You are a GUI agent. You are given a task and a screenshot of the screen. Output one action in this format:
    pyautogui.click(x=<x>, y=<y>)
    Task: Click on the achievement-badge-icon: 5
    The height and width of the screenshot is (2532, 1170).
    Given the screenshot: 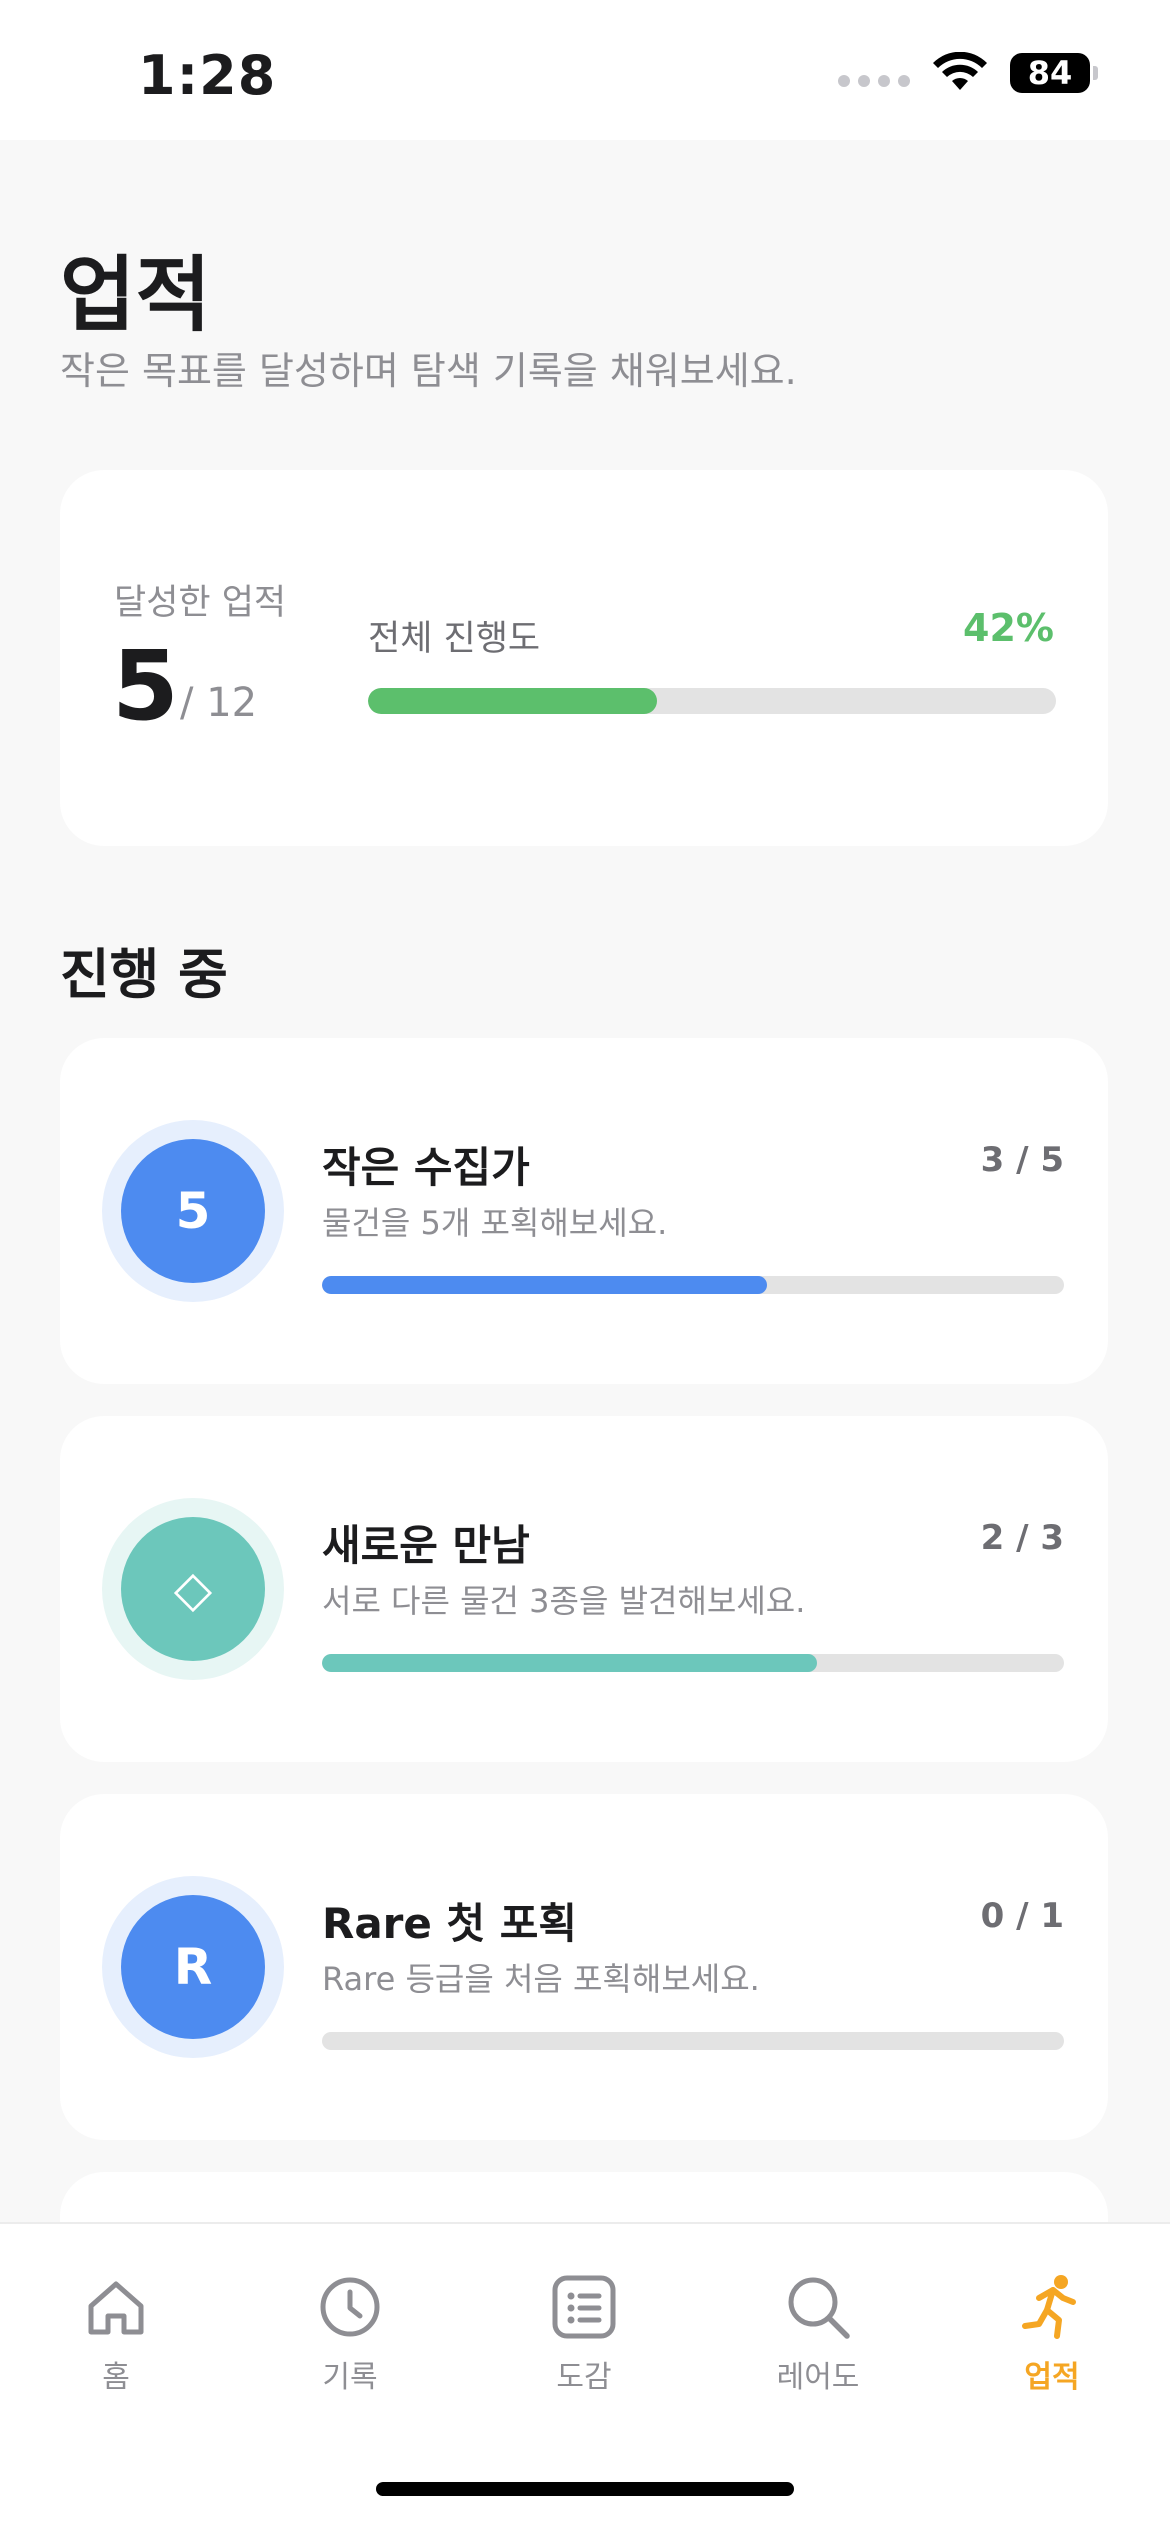 What is the action you would take?
    pyautogui.click(x=193, y=1211)
    